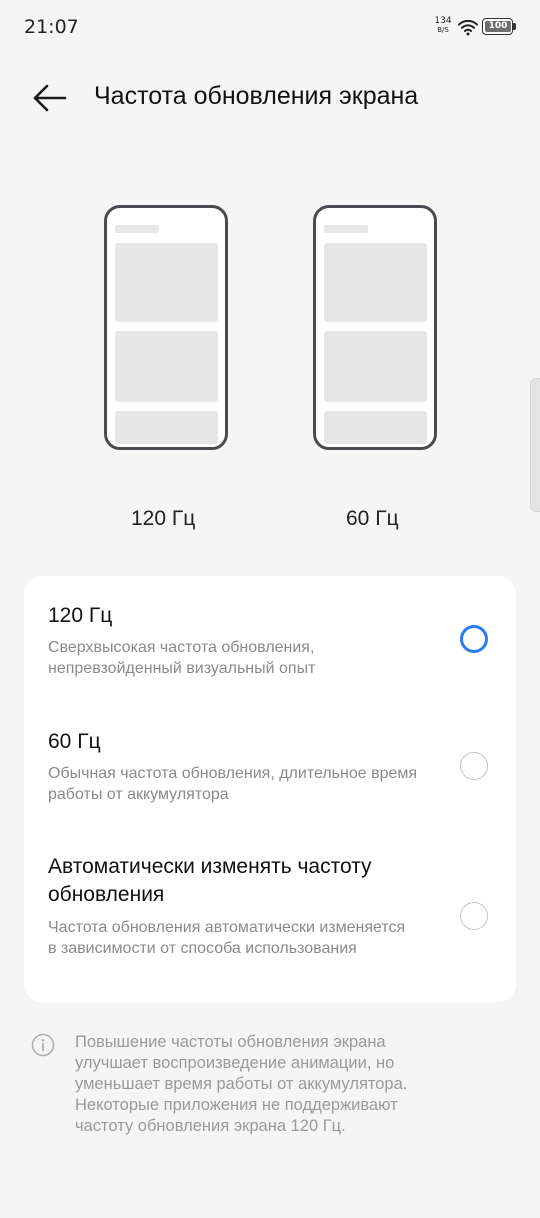 Image resolution: width=540 pixels, height=1218 pixels. What do you see at coordinates (74, 741) in the screenshot?
I see `option-title: 60 Гц` at bounding box center [74, 741].